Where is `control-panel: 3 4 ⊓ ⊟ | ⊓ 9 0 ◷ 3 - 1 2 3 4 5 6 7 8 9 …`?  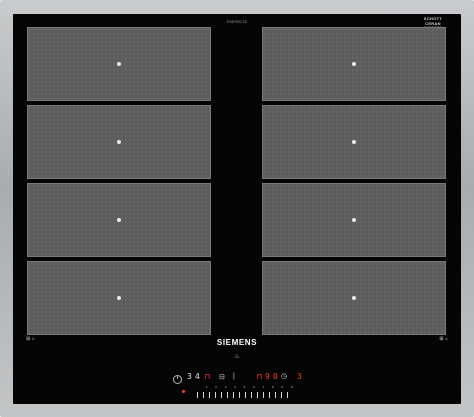 control-panel: 3 4 ⊓ ⊟ | ⊓ 9 0 ◷ 3 - 1 2 3 4 5 6 7 8 9 … is located at coordinates (248, 385).